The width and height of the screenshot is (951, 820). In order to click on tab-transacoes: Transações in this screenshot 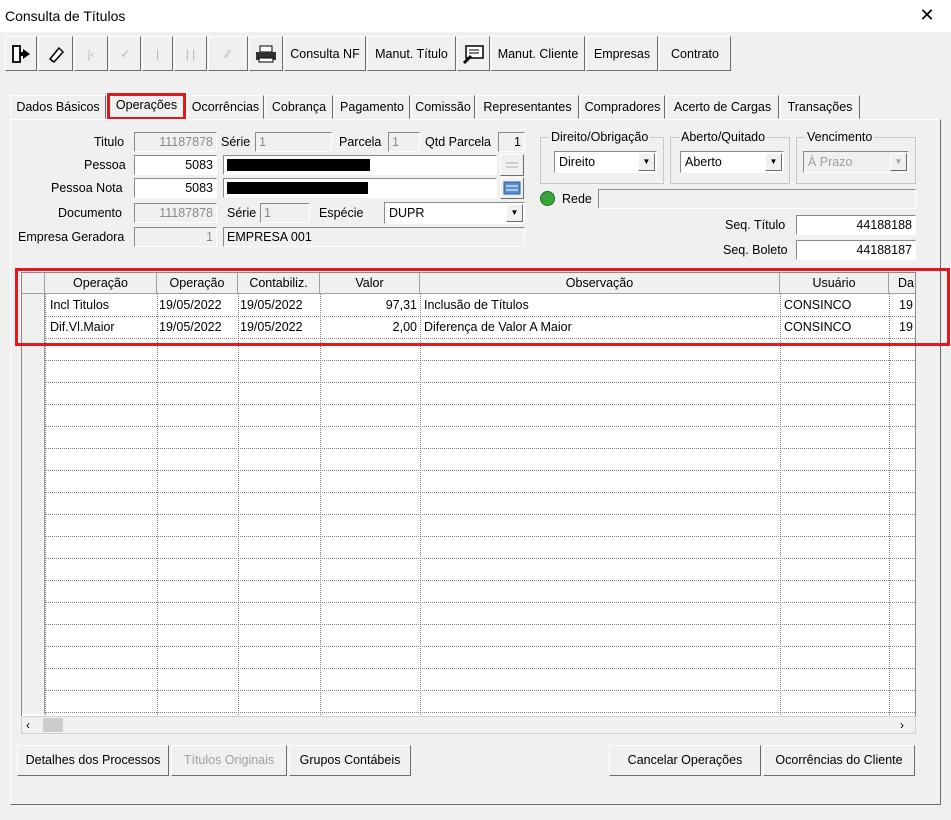, I will do `click(820, 107)`.